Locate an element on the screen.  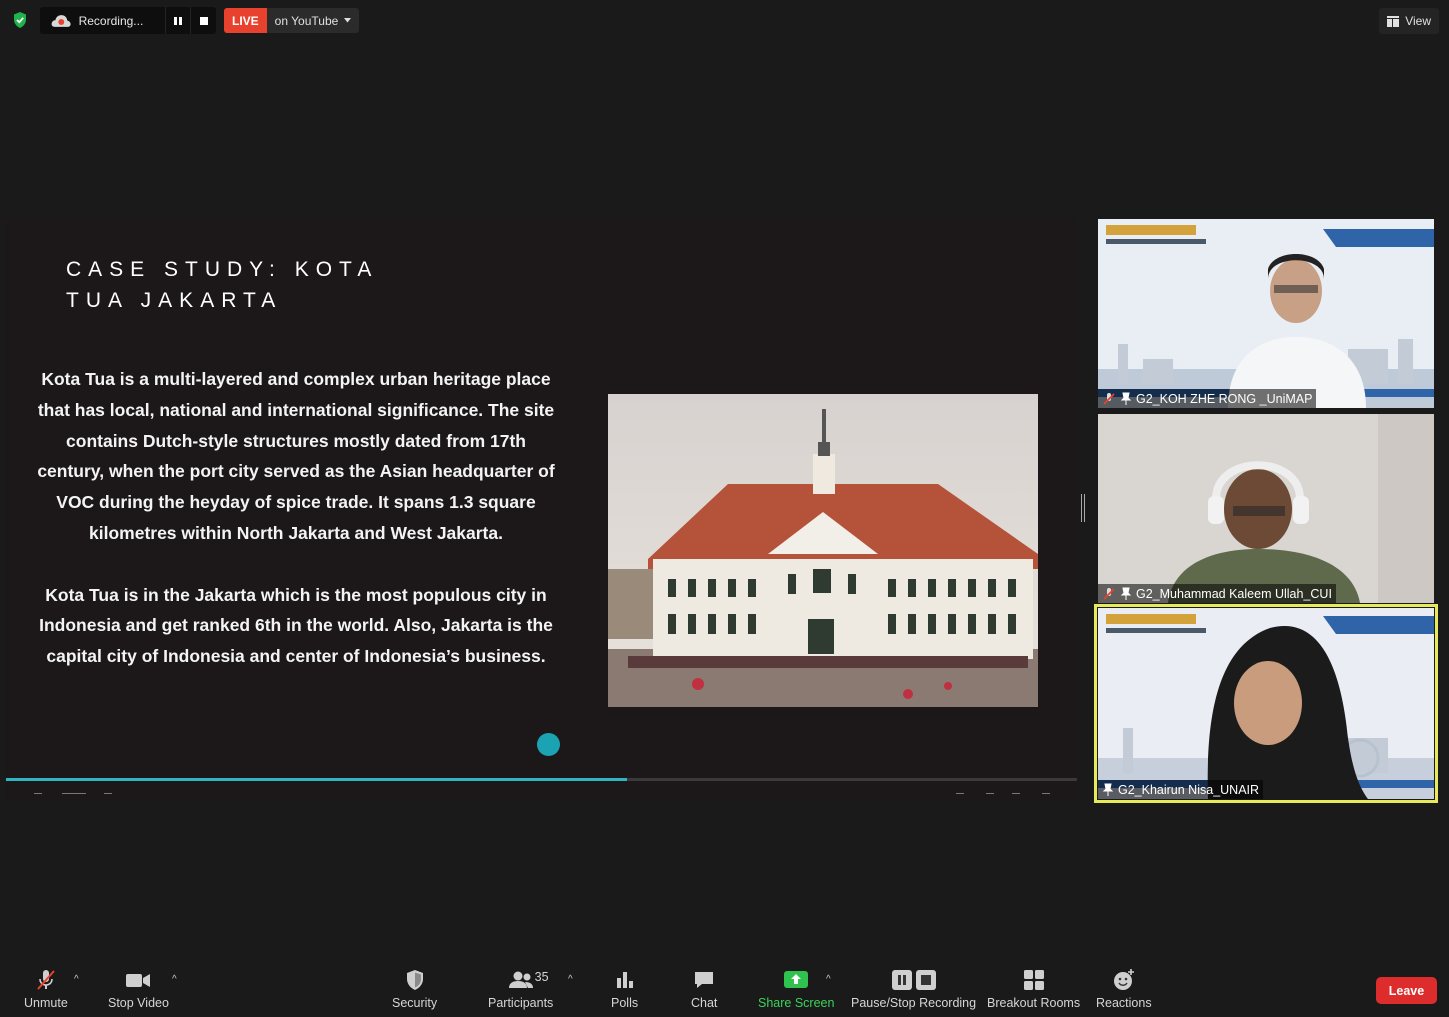
code-icon is located at coordinates (960, 795).